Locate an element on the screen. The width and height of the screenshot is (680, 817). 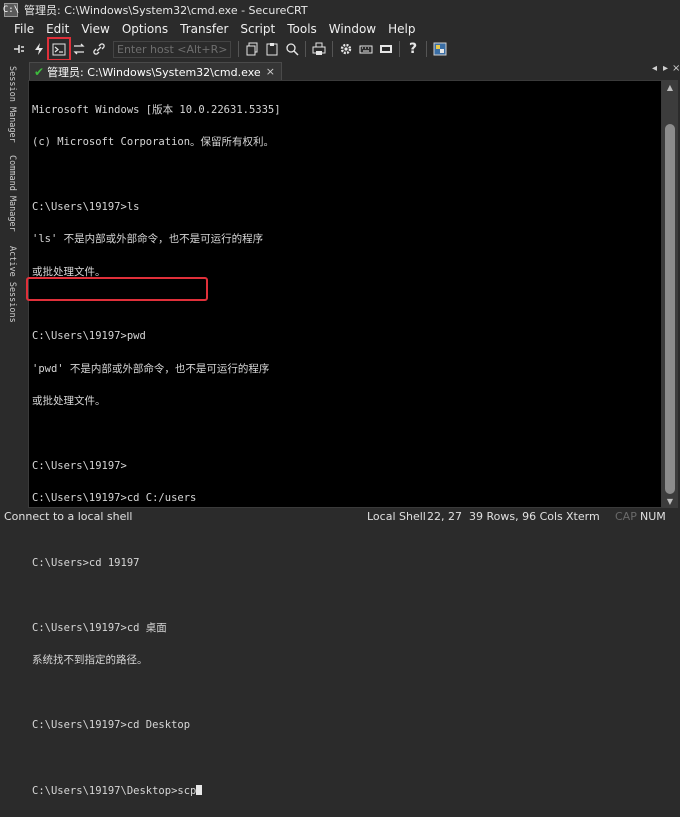
highlight-box is located at coordinates (117, 289).